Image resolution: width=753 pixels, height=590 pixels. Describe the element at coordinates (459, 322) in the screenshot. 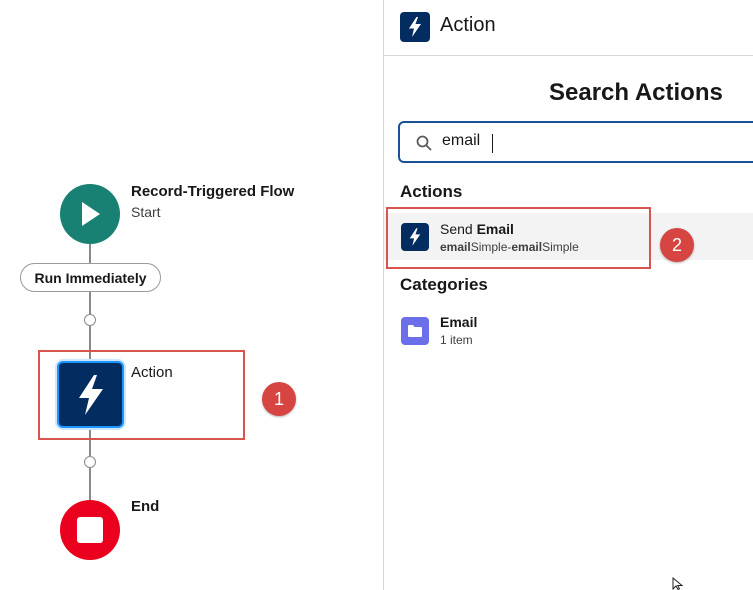

I see `category-title: Email` at that location.